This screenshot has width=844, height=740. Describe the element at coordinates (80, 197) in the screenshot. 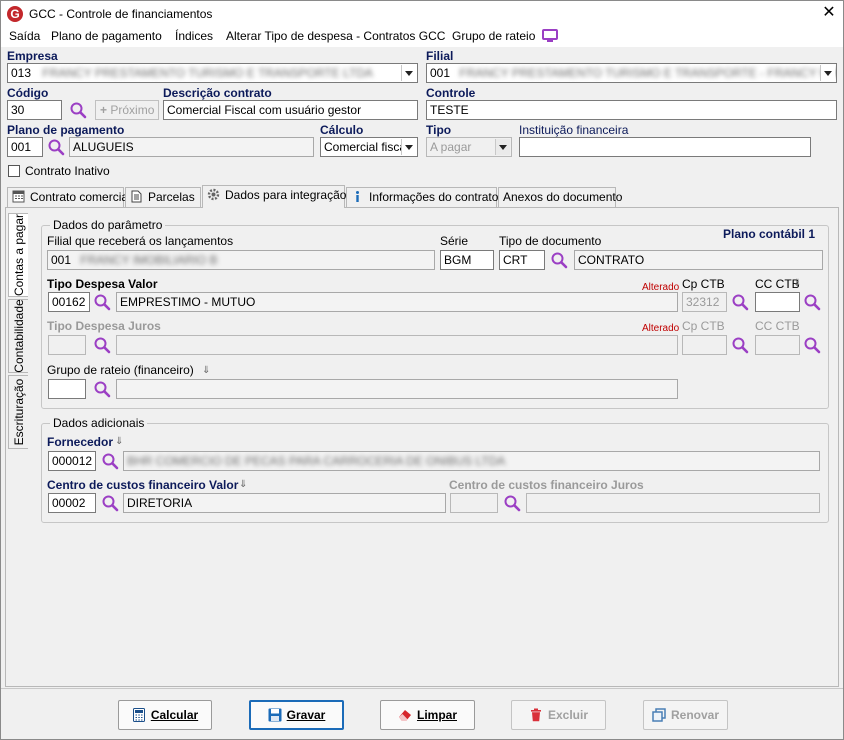

I see `tab-label: Contrato comercial` at that location.